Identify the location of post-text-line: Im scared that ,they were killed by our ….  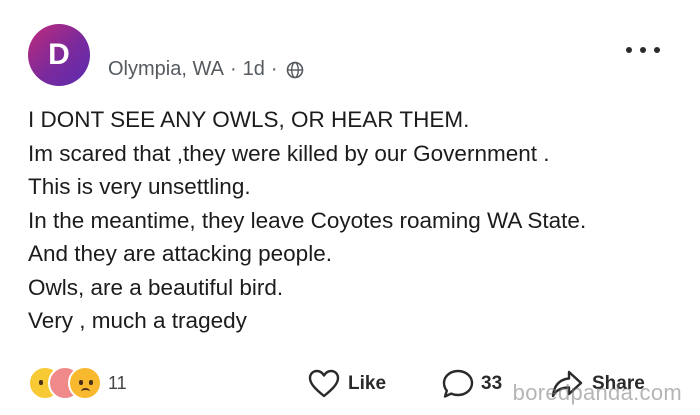
(289, 153).